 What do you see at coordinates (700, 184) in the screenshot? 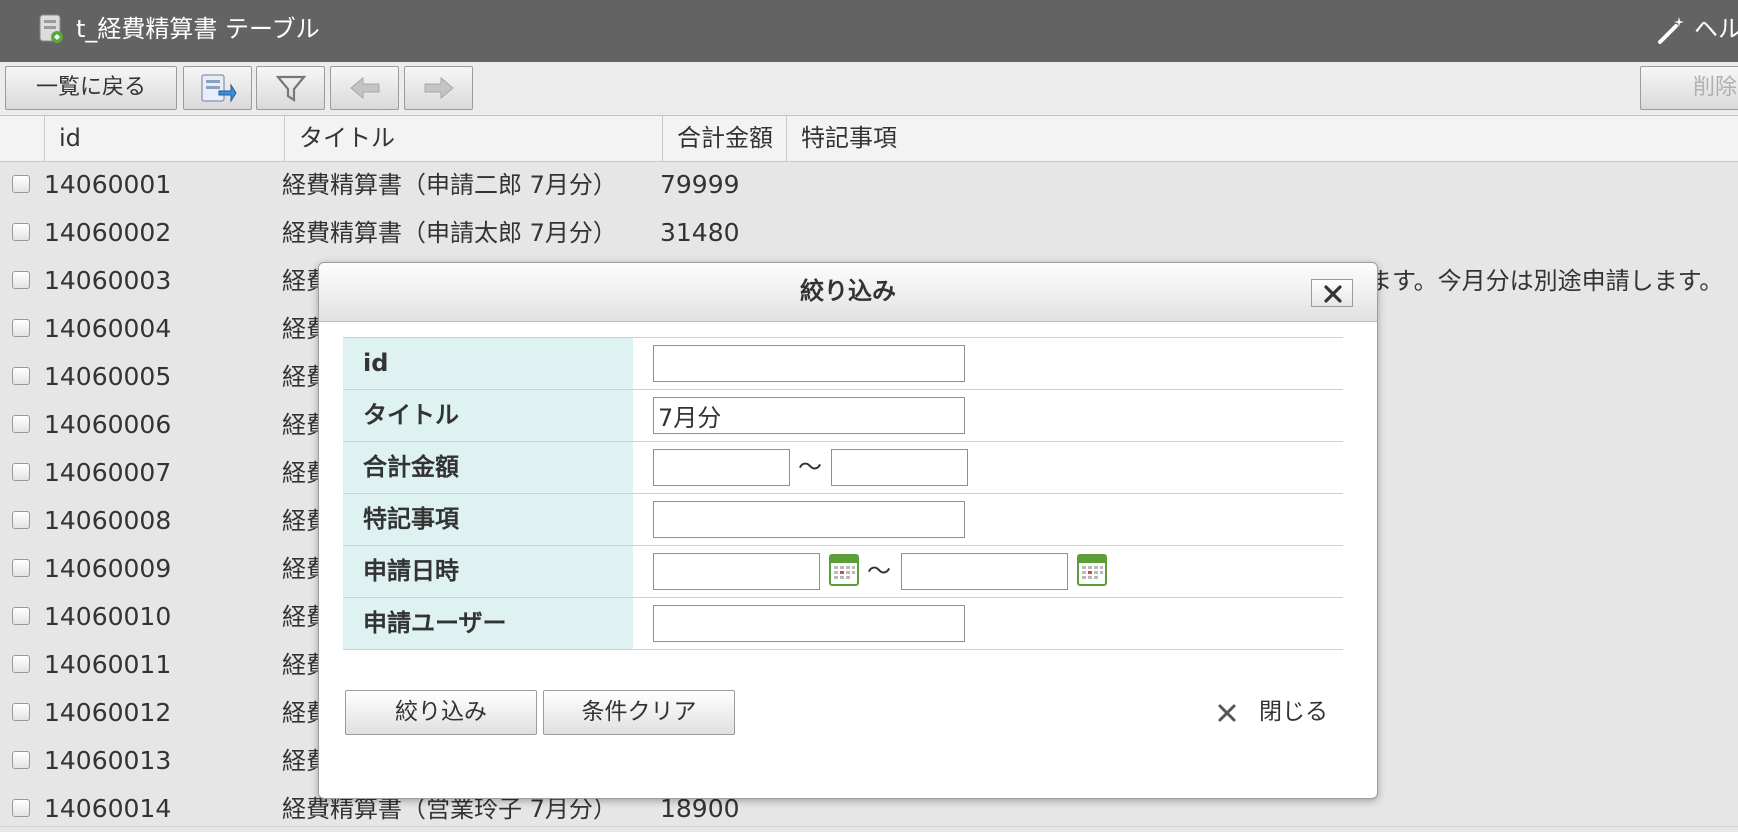
I see `cell-amount: 79999` at bounding box center [700, 184].